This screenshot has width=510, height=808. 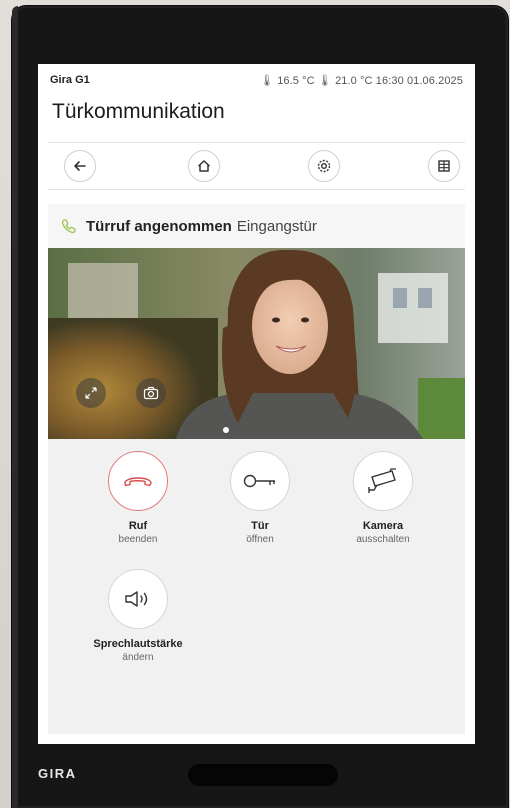 I want to click on security-camera-icon, so click(x=382, y=480).